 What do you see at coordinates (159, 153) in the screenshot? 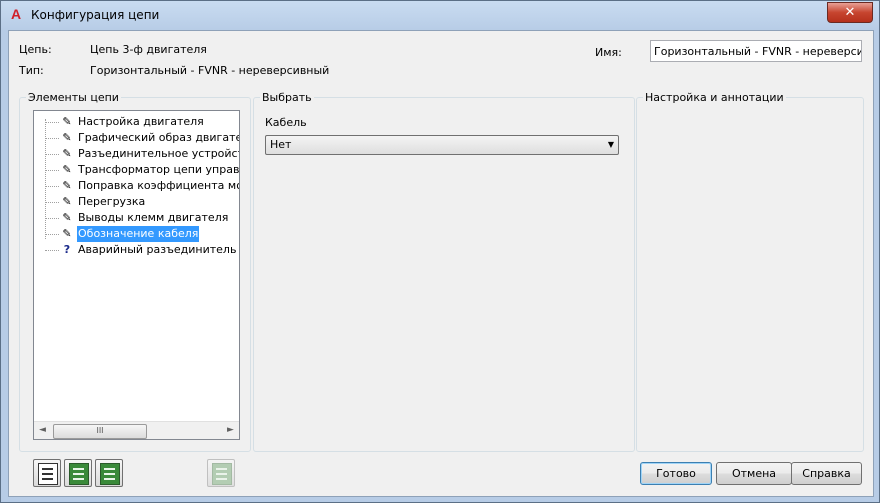
I see `tree-item-label: Разъединительное устройство` at bounding box center [159, 153].